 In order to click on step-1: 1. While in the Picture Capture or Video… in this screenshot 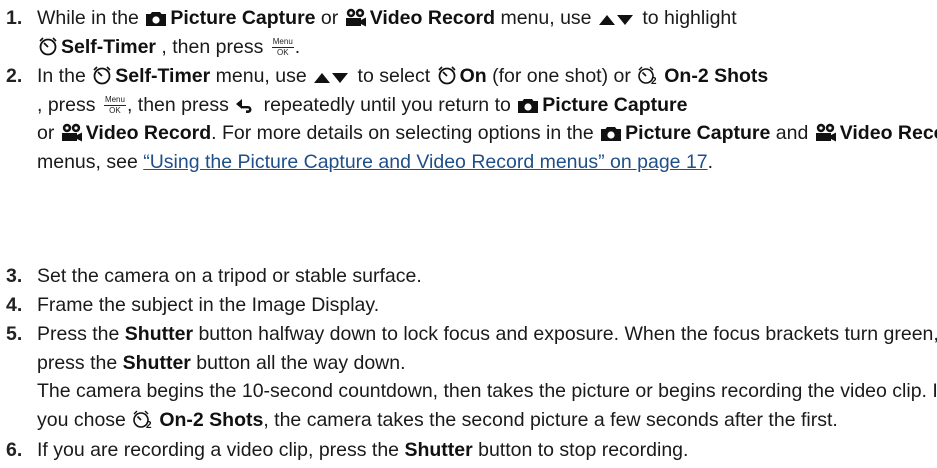, I will do `click(468, 32)`.